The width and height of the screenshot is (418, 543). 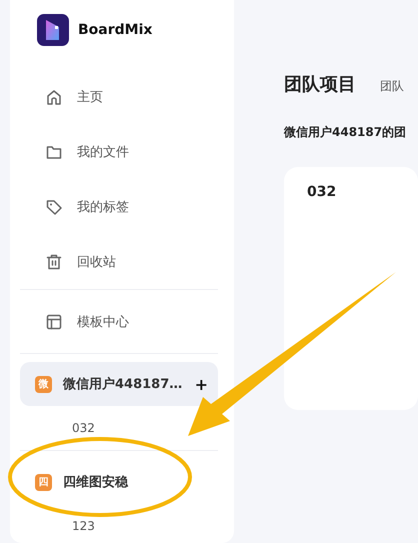 What do you see at coordinates (54, 261) in the screenshot?
I see `trash-icon` at bounding box center [54, 261].